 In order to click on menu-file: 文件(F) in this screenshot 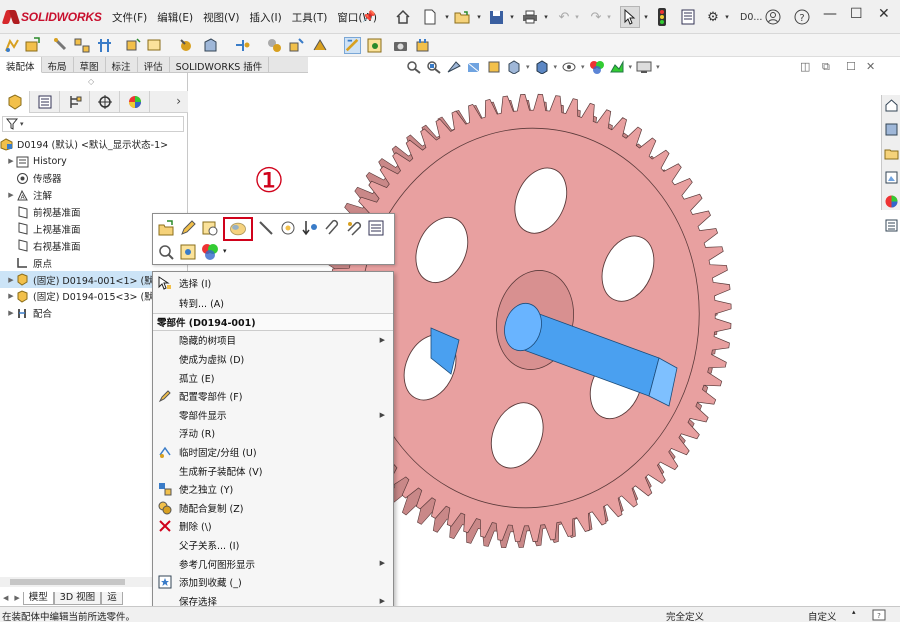, I will do `click(129, 17)`.